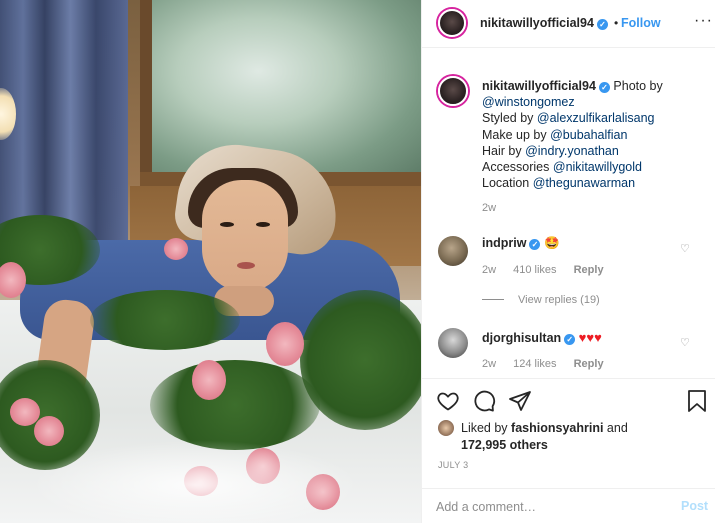 Image resolution: width=715 pixels, height=523 pixels. Describe the element at coordinates (703, 21) in the screenshot. I see `more-options-icon: ···` at that location.